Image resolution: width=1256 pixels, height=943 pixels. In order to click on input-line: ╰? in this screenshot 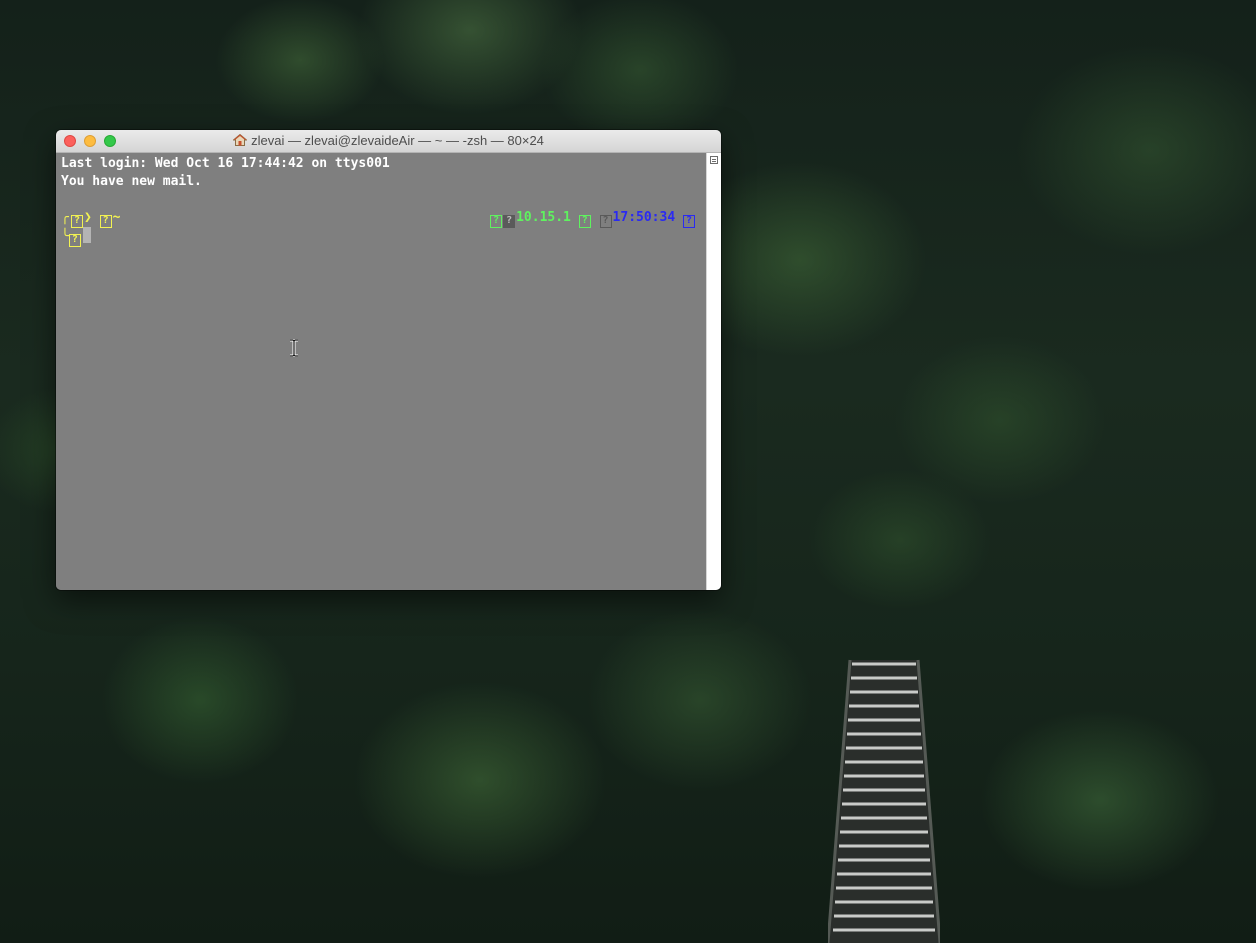, I will do `click(383, 237)`.